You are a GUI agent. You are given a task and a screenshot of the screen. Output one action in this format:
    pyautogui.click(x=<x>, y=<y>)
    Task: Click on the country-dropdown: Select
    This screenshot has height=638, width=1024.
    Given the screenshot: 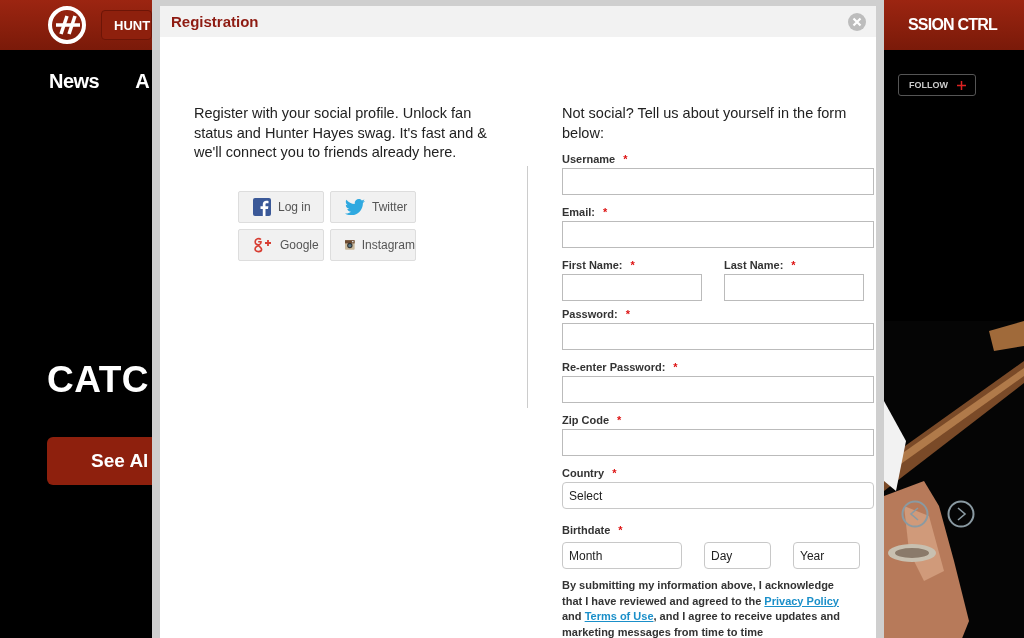 What is the action you would take?
    pyautogui.click(x=718, y=495)
    